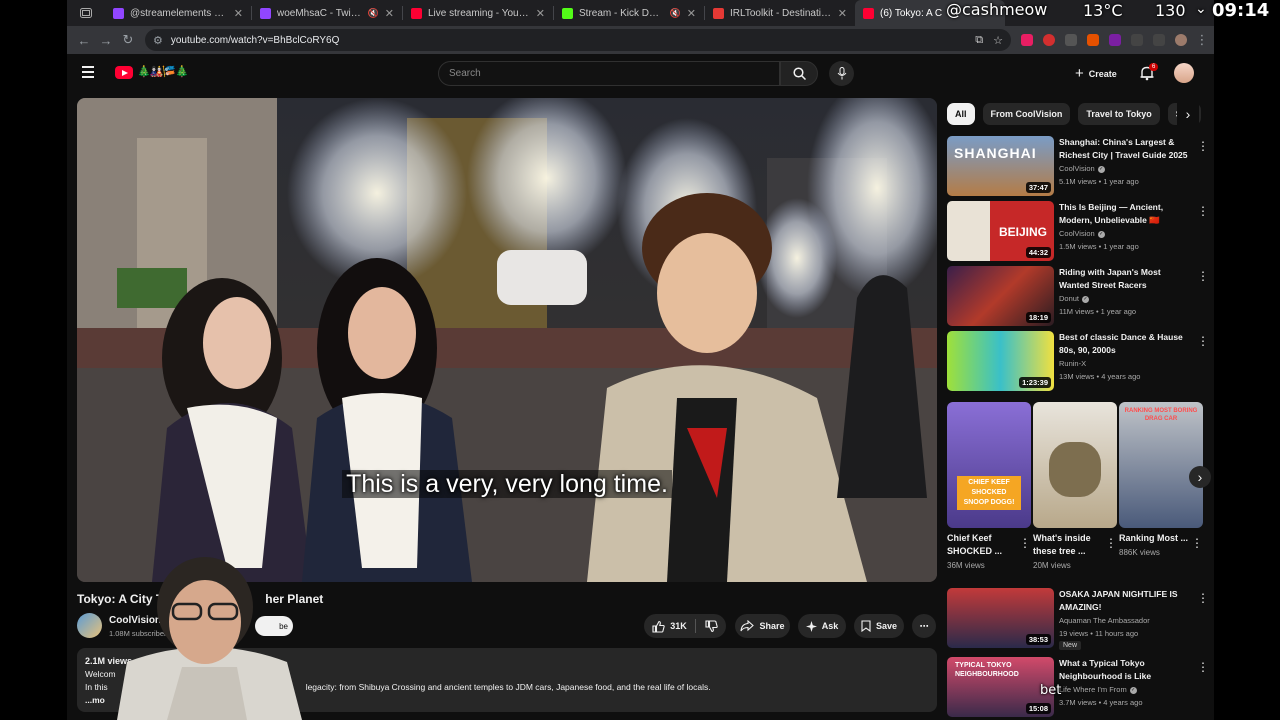 This screenshot has height=720, width=1280. I want to click on browser-tab: @streamelements mentio ✕, so click(178, 13).